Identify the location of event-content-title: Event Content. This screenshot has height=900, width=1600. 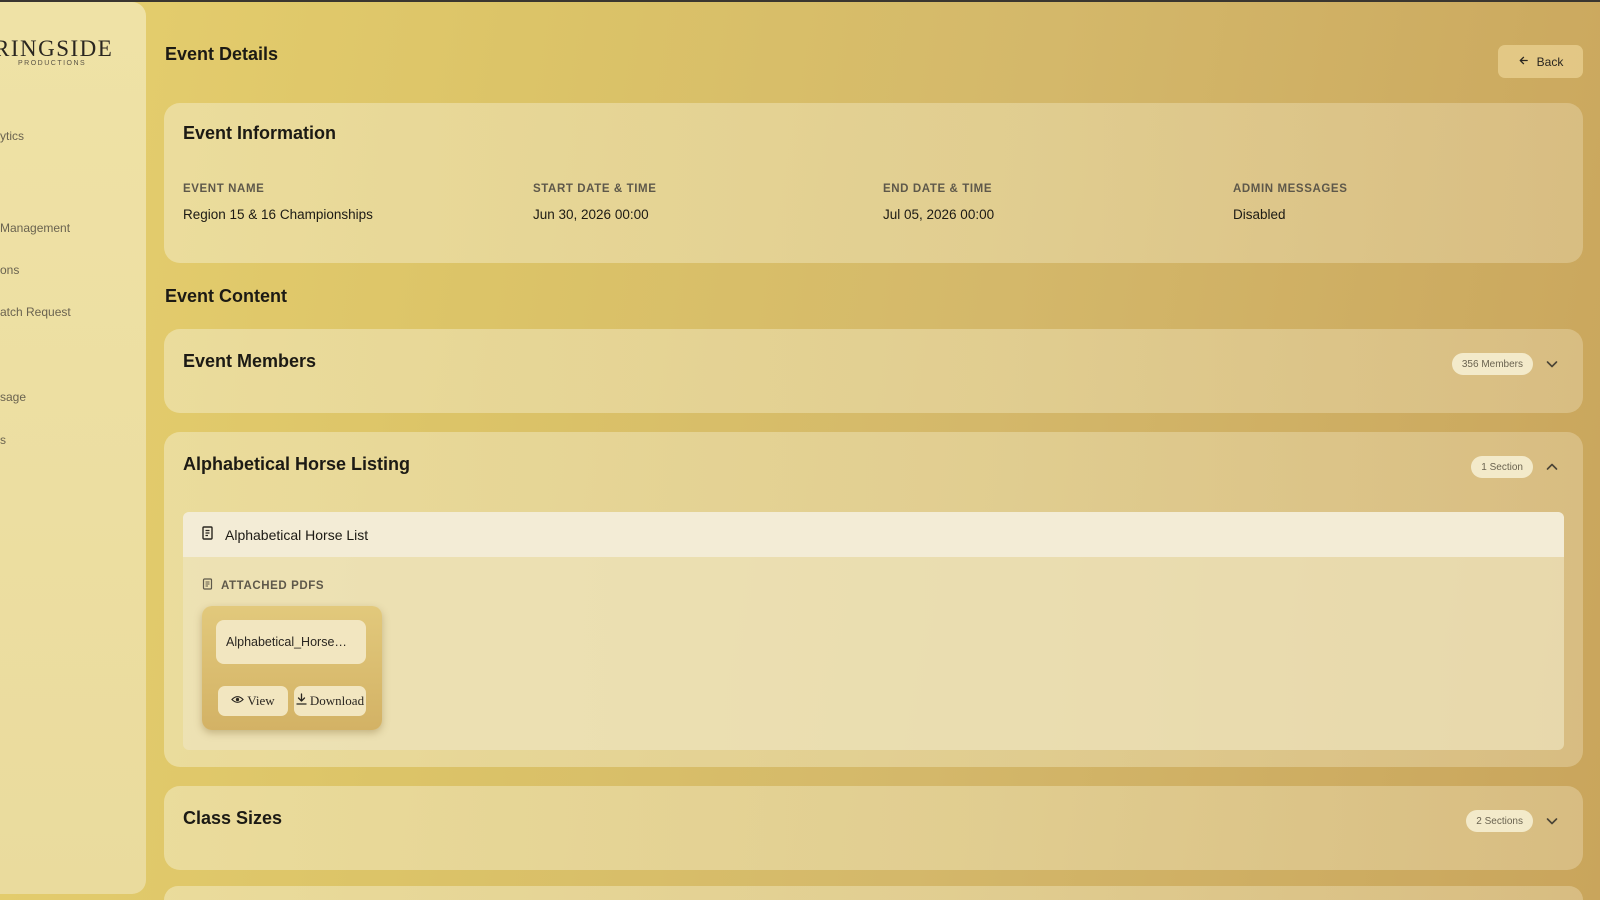
(226, 296).